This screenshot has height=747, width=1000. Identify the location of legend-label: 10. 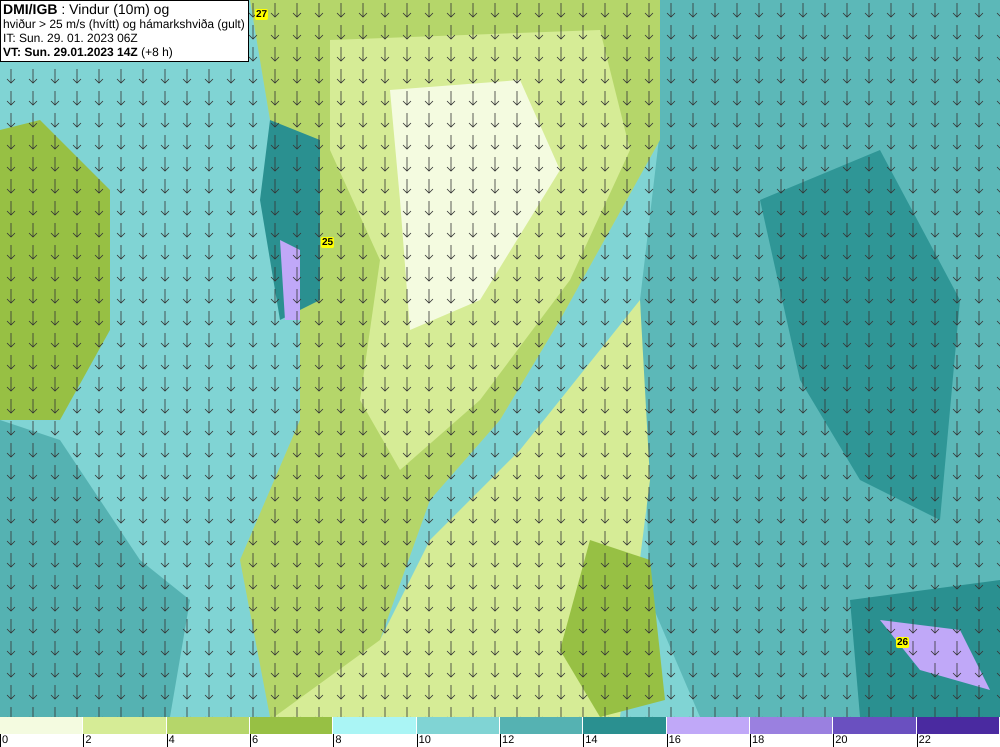
(424, 740).